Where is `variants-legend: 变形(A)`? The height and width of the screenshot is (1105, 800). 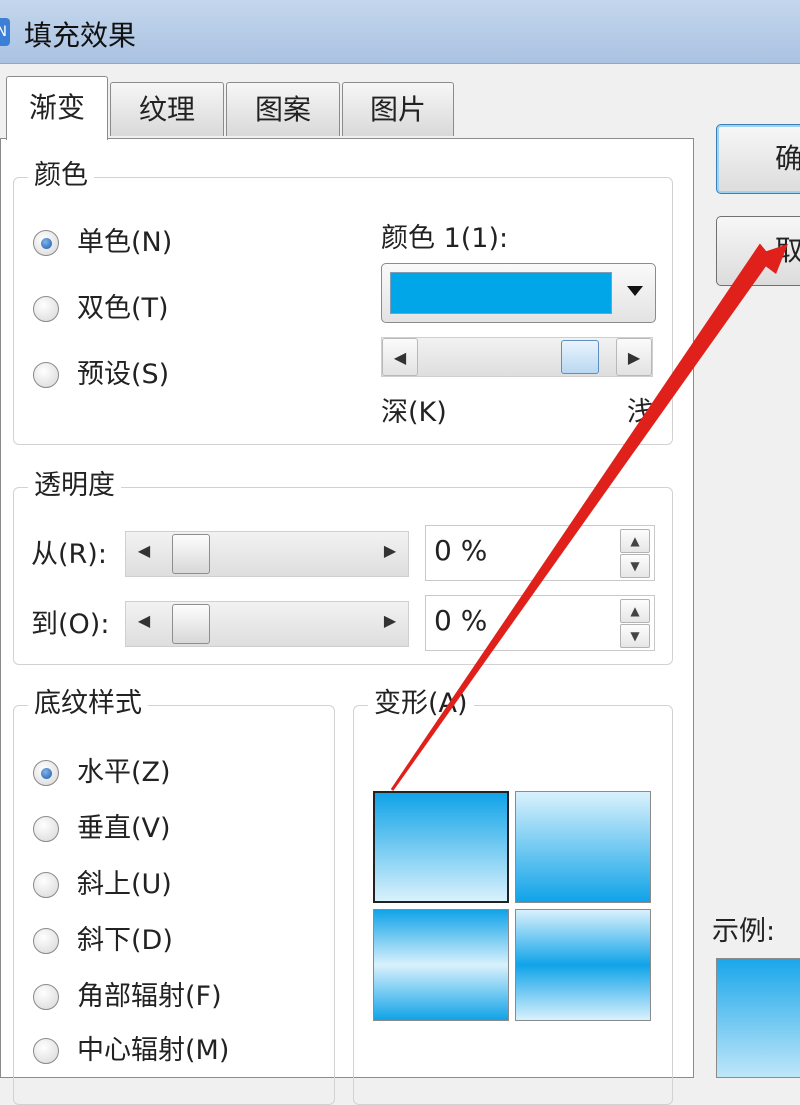
variants-legend: 变形(A) is located at coordinates (421, 704).